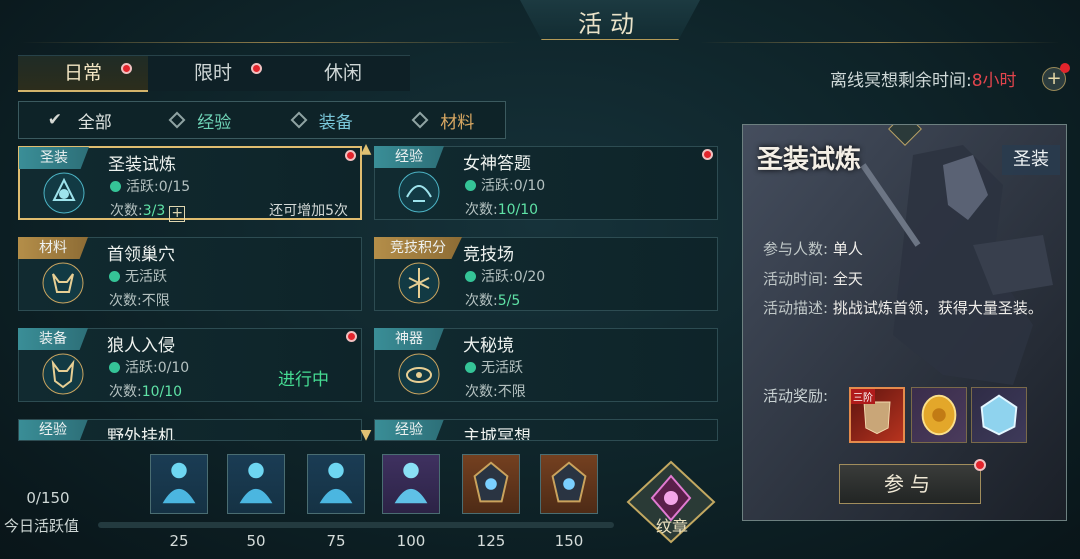 The height and width of the screenshot is (559, 1080). Describe the element at coordinates (488, 346) in the screenshot. I see `activity-name: 大秘境` at that location.